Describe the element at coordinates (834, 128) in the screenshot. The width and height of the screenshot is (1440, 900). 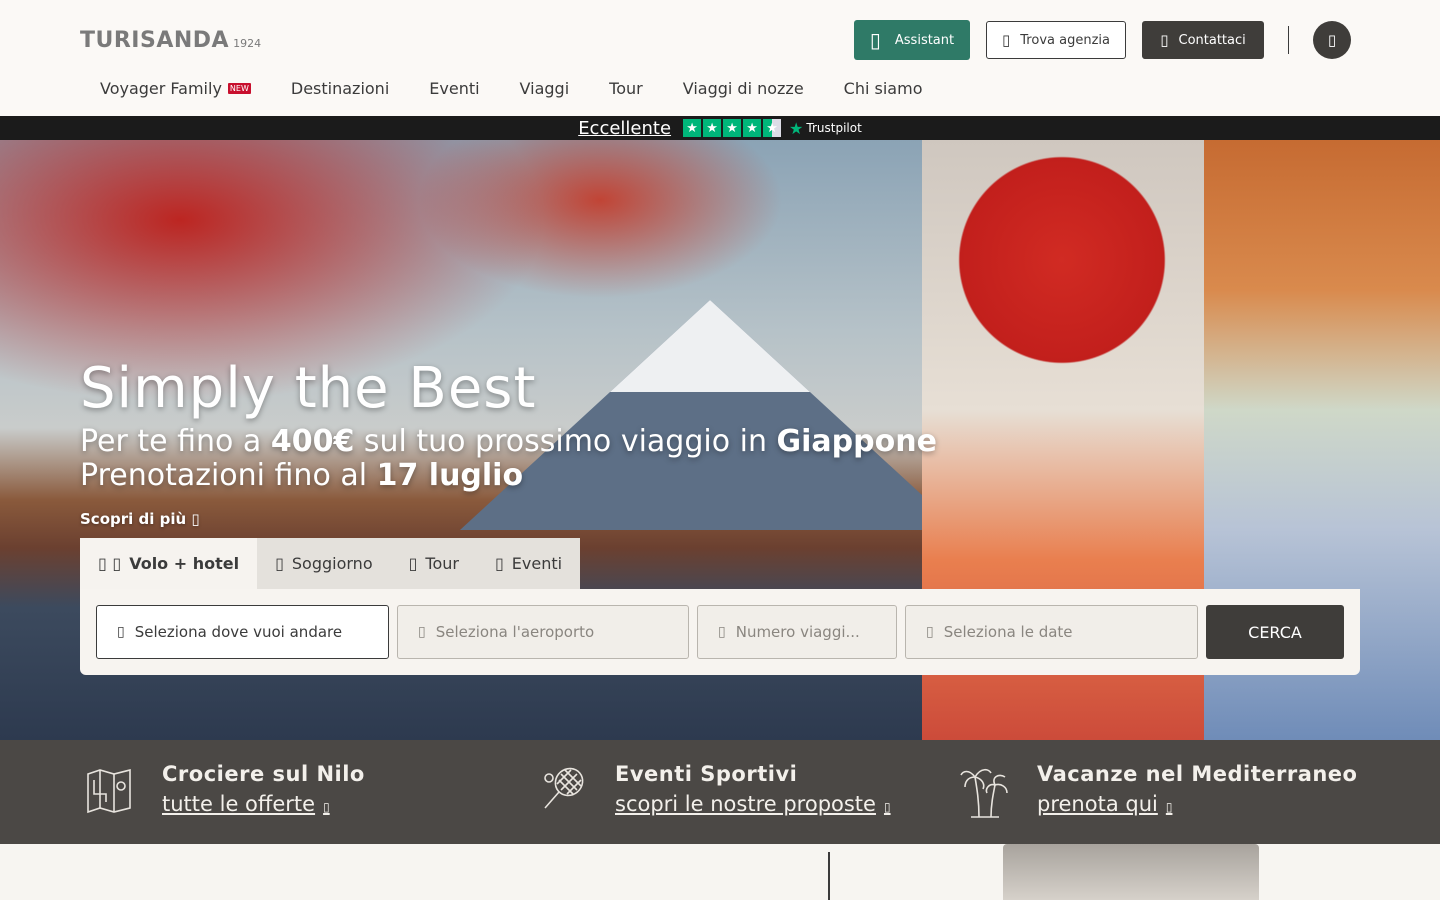
I see `trustpilot-brand: Trustpilot` at that location.